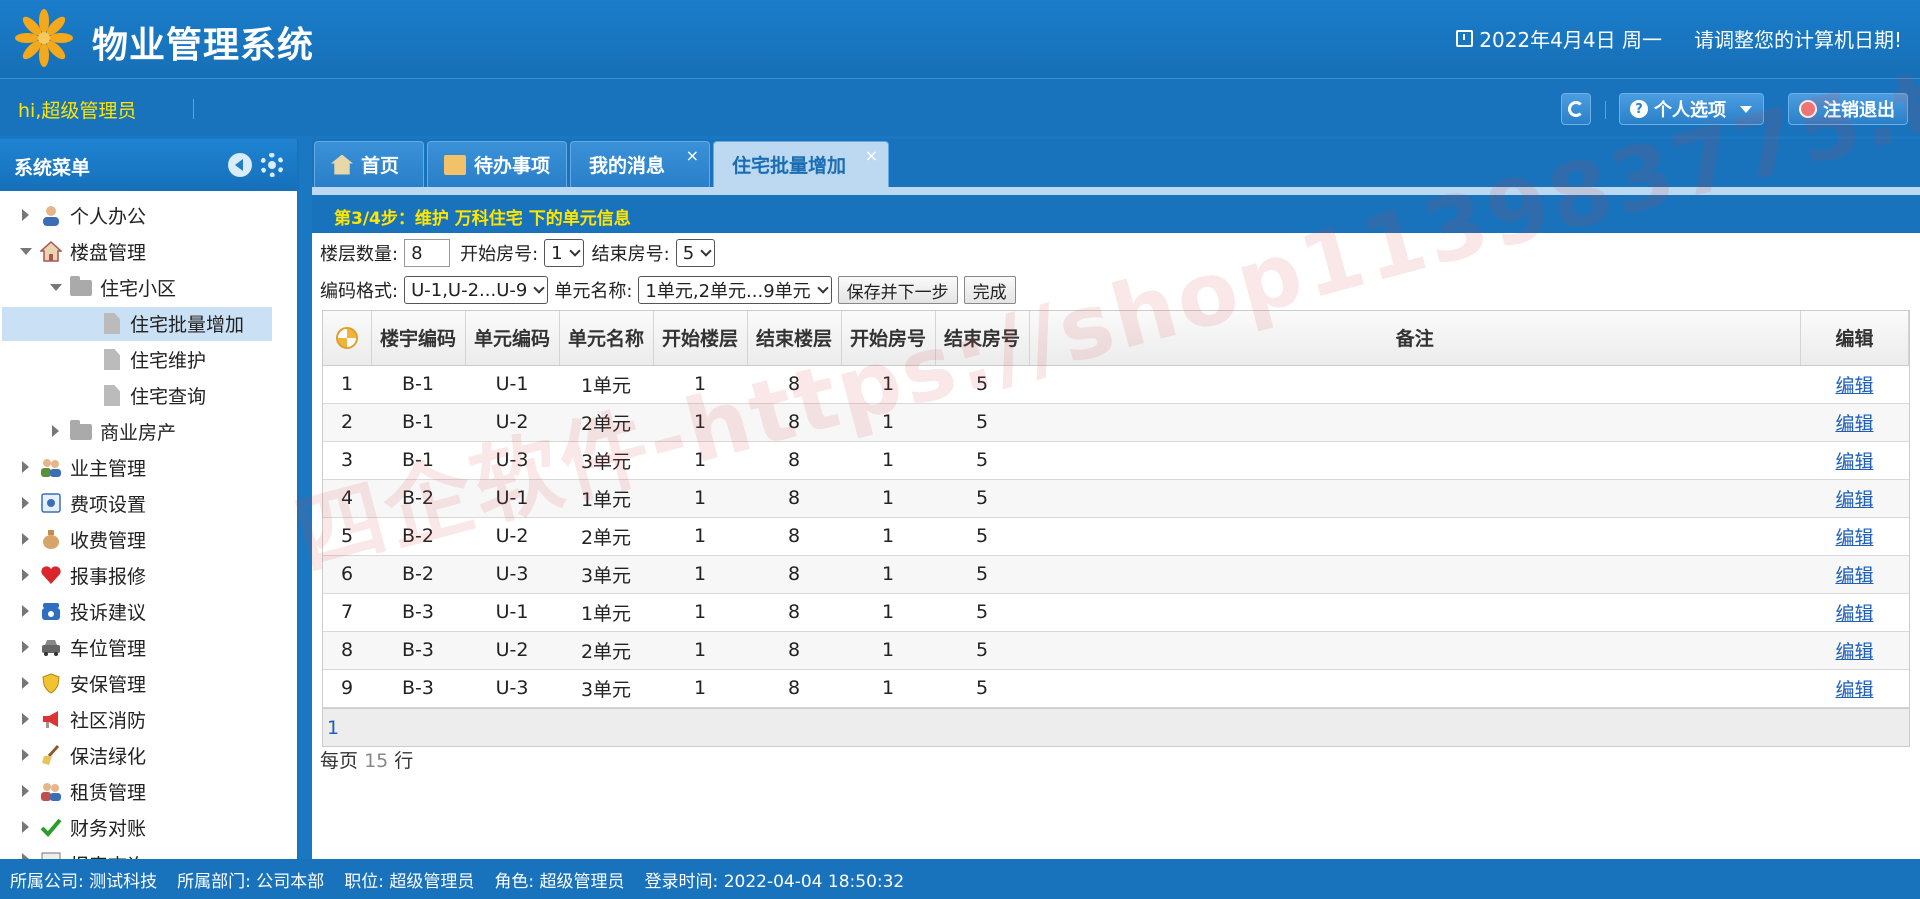  Describe the element at coordinates (148, 251) in the screenshot. I see `menu-item-property: 楼盘管理` at that location.